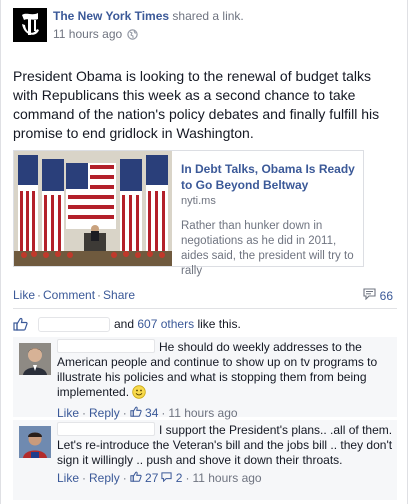 This screenshot has width=408, height=504. I want to click on nyt-t-icon, so click(30, 24).